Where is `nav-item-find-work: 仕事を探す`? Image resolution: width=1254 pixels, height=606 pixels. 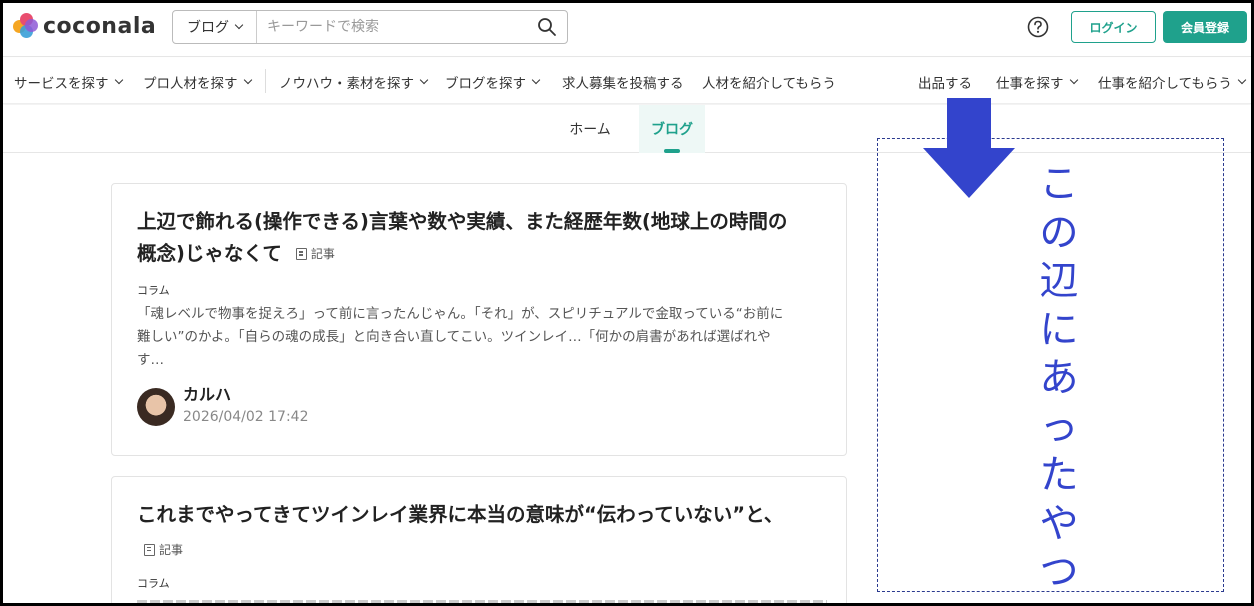 nav-item-find-work: 仕事を探す is located at coordinates (1037, 82).